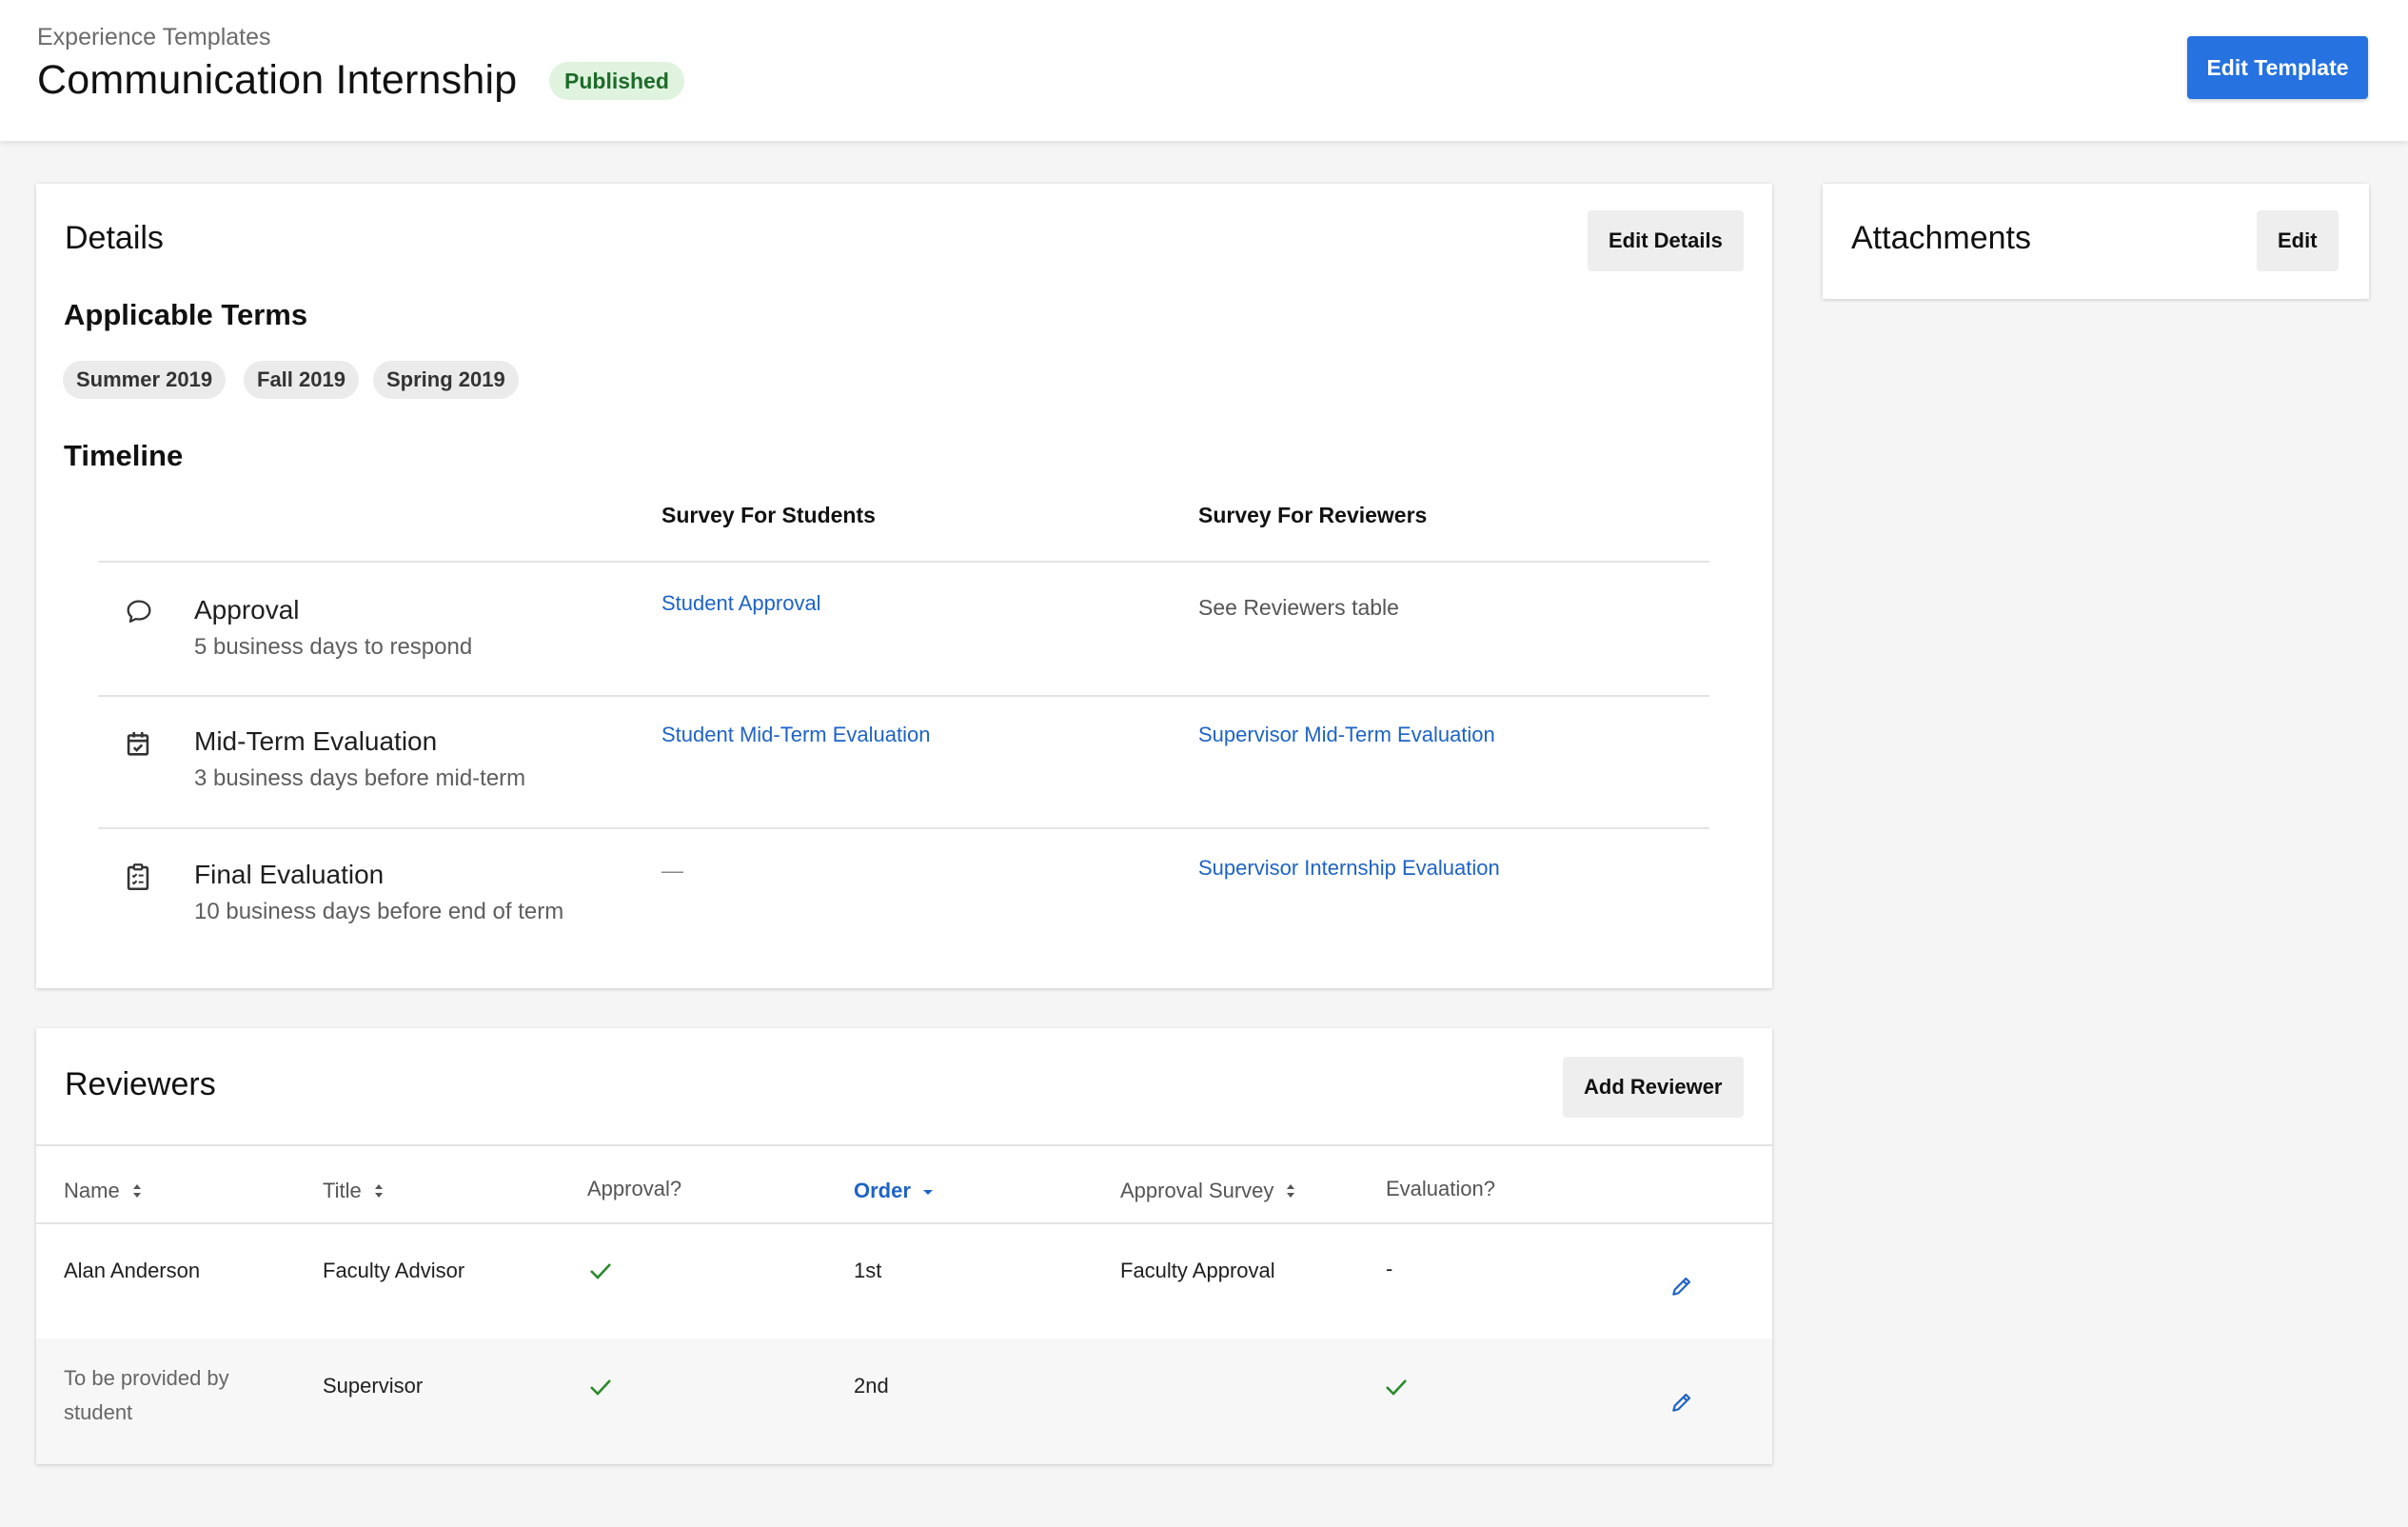 This screenshot has height=1527, width=2408. Describe the element at coordinates (904, 1145) in the screenshot. I see `reviewers-header-divider` at that location.